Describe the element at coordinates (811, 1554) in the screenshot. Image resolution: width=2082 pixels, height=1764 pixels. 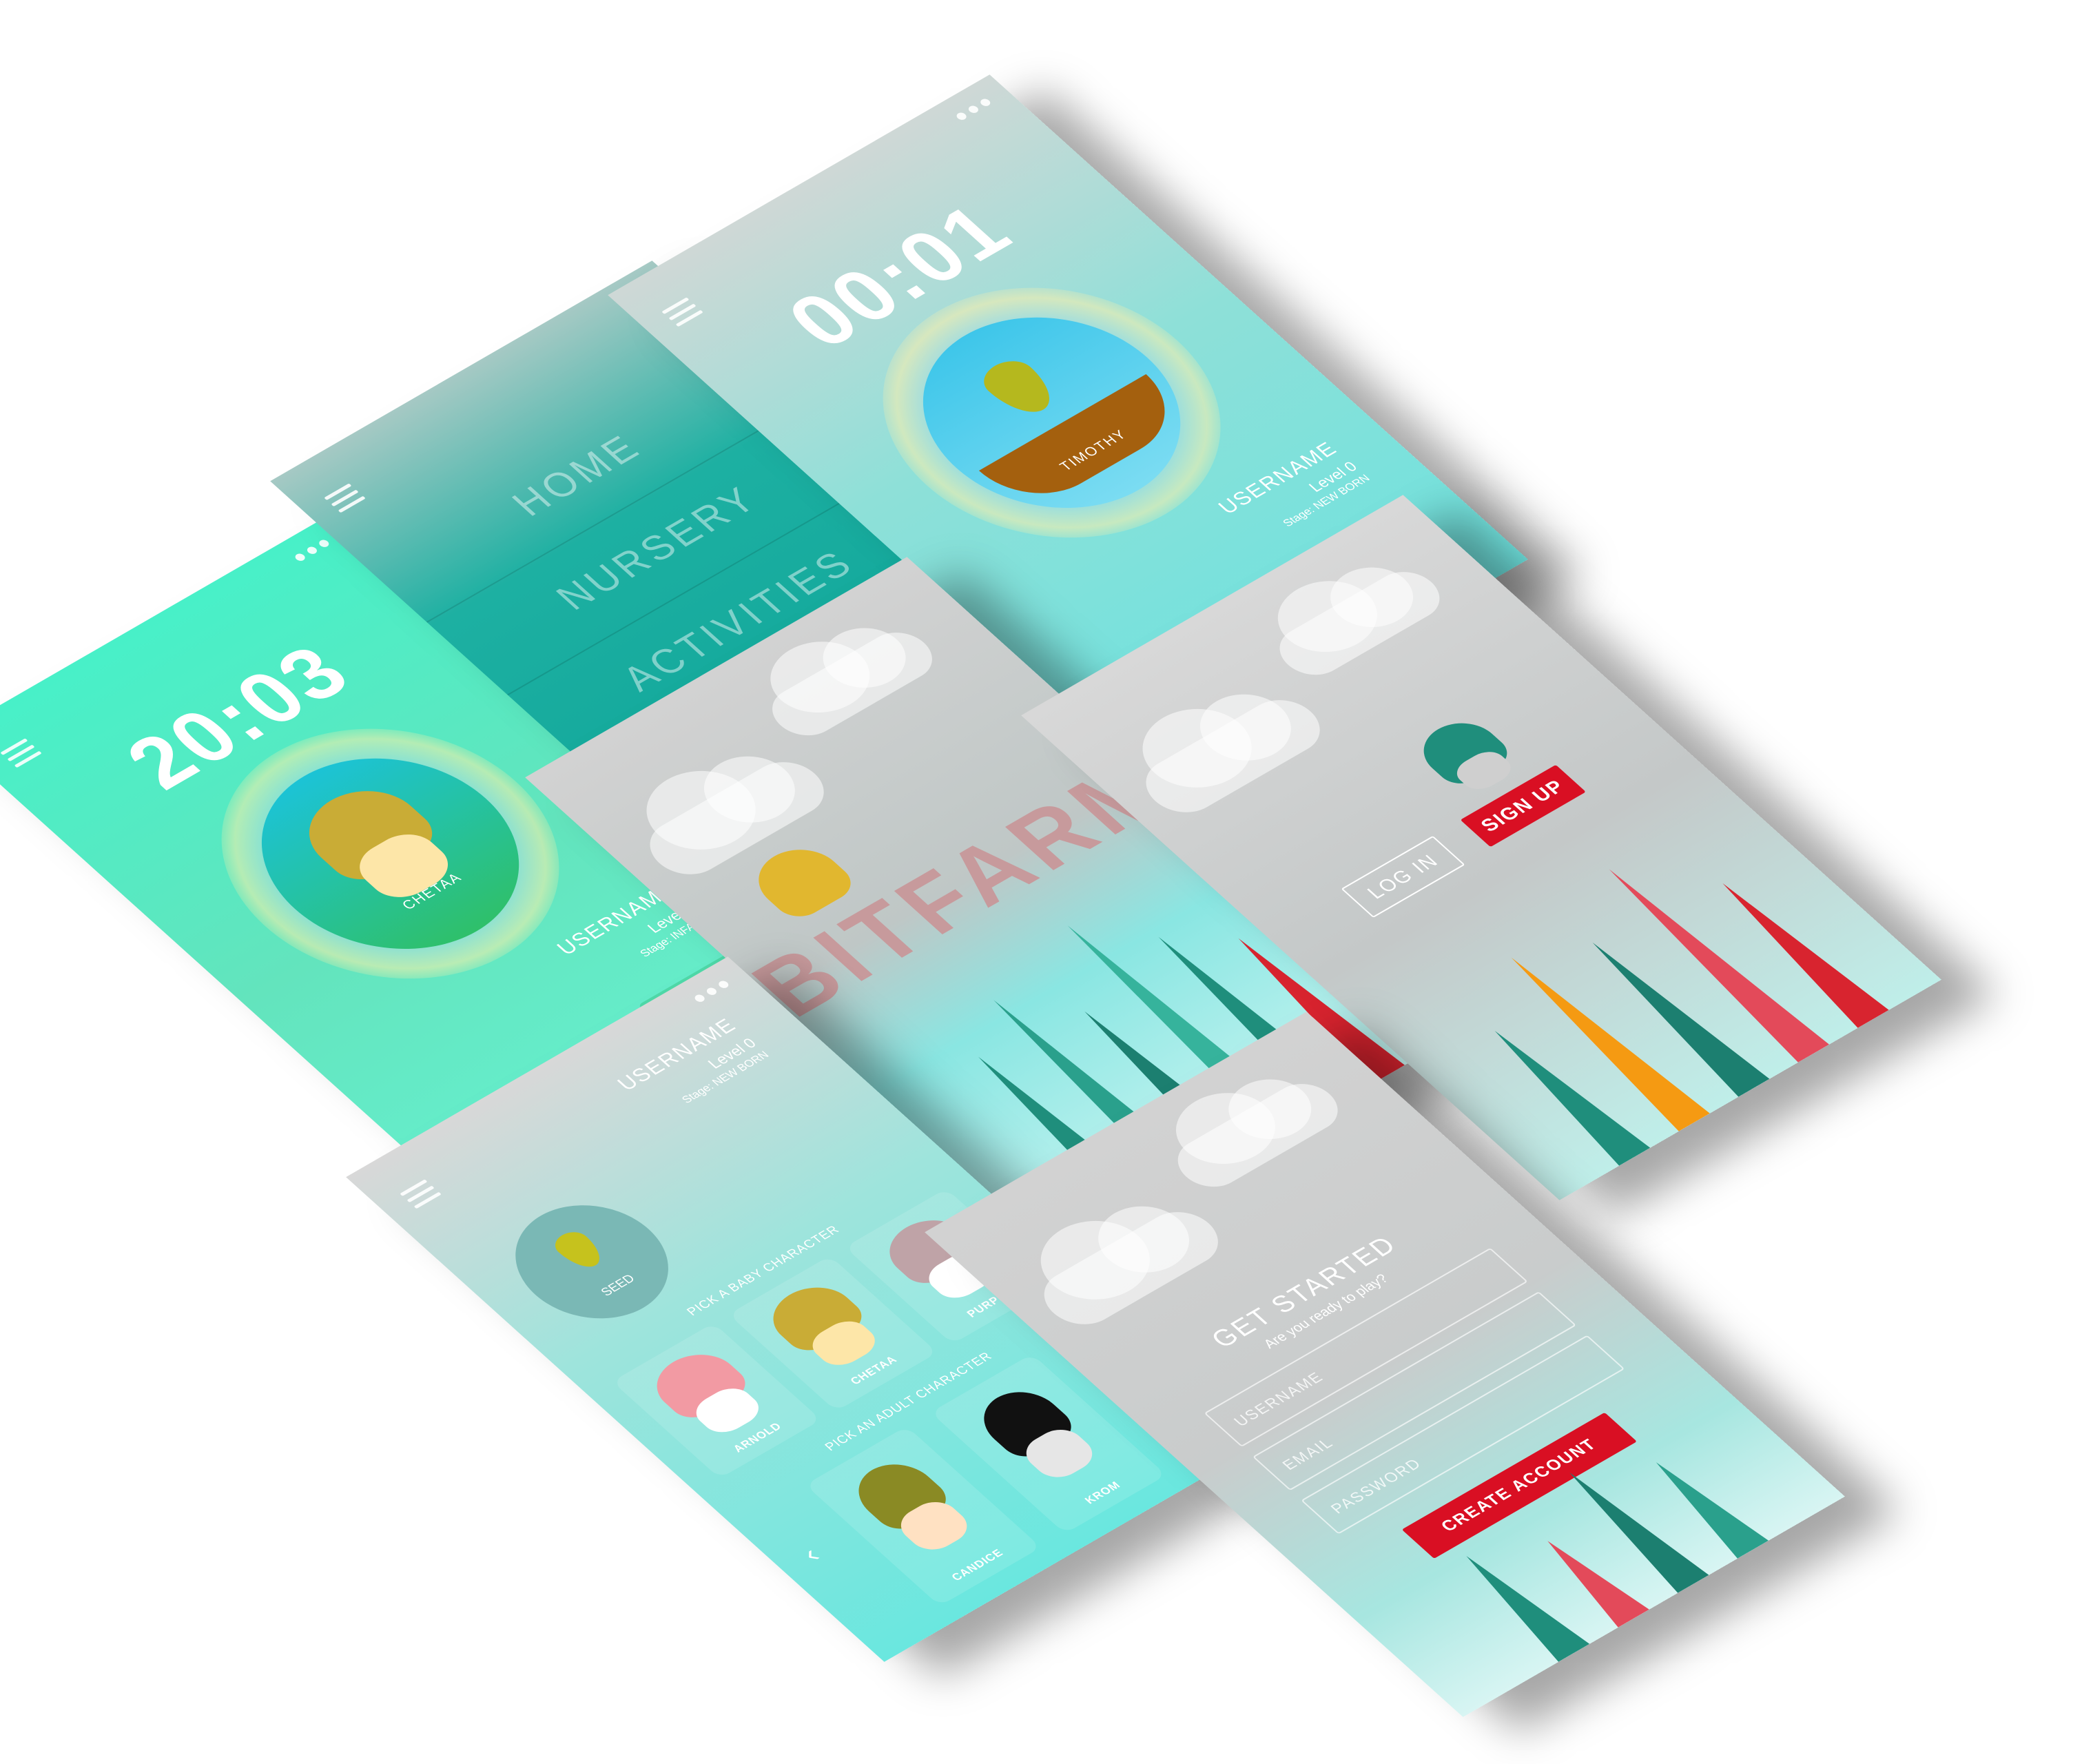
I see `chevron-left-icon: ‹` at that location.